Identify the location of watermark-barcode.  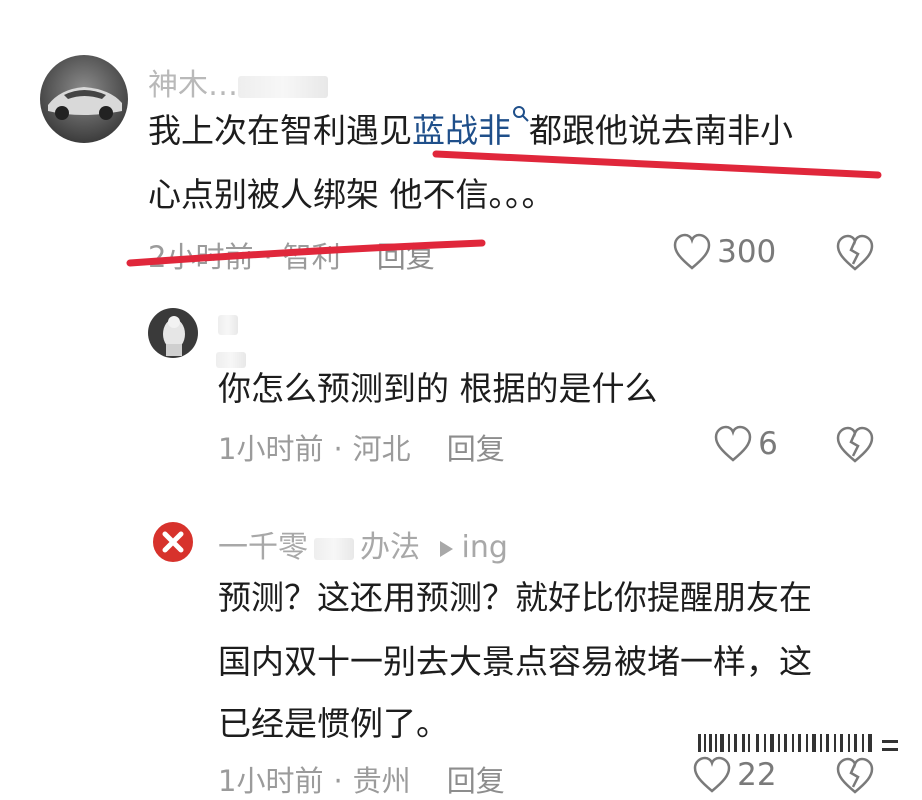
(798, 743).